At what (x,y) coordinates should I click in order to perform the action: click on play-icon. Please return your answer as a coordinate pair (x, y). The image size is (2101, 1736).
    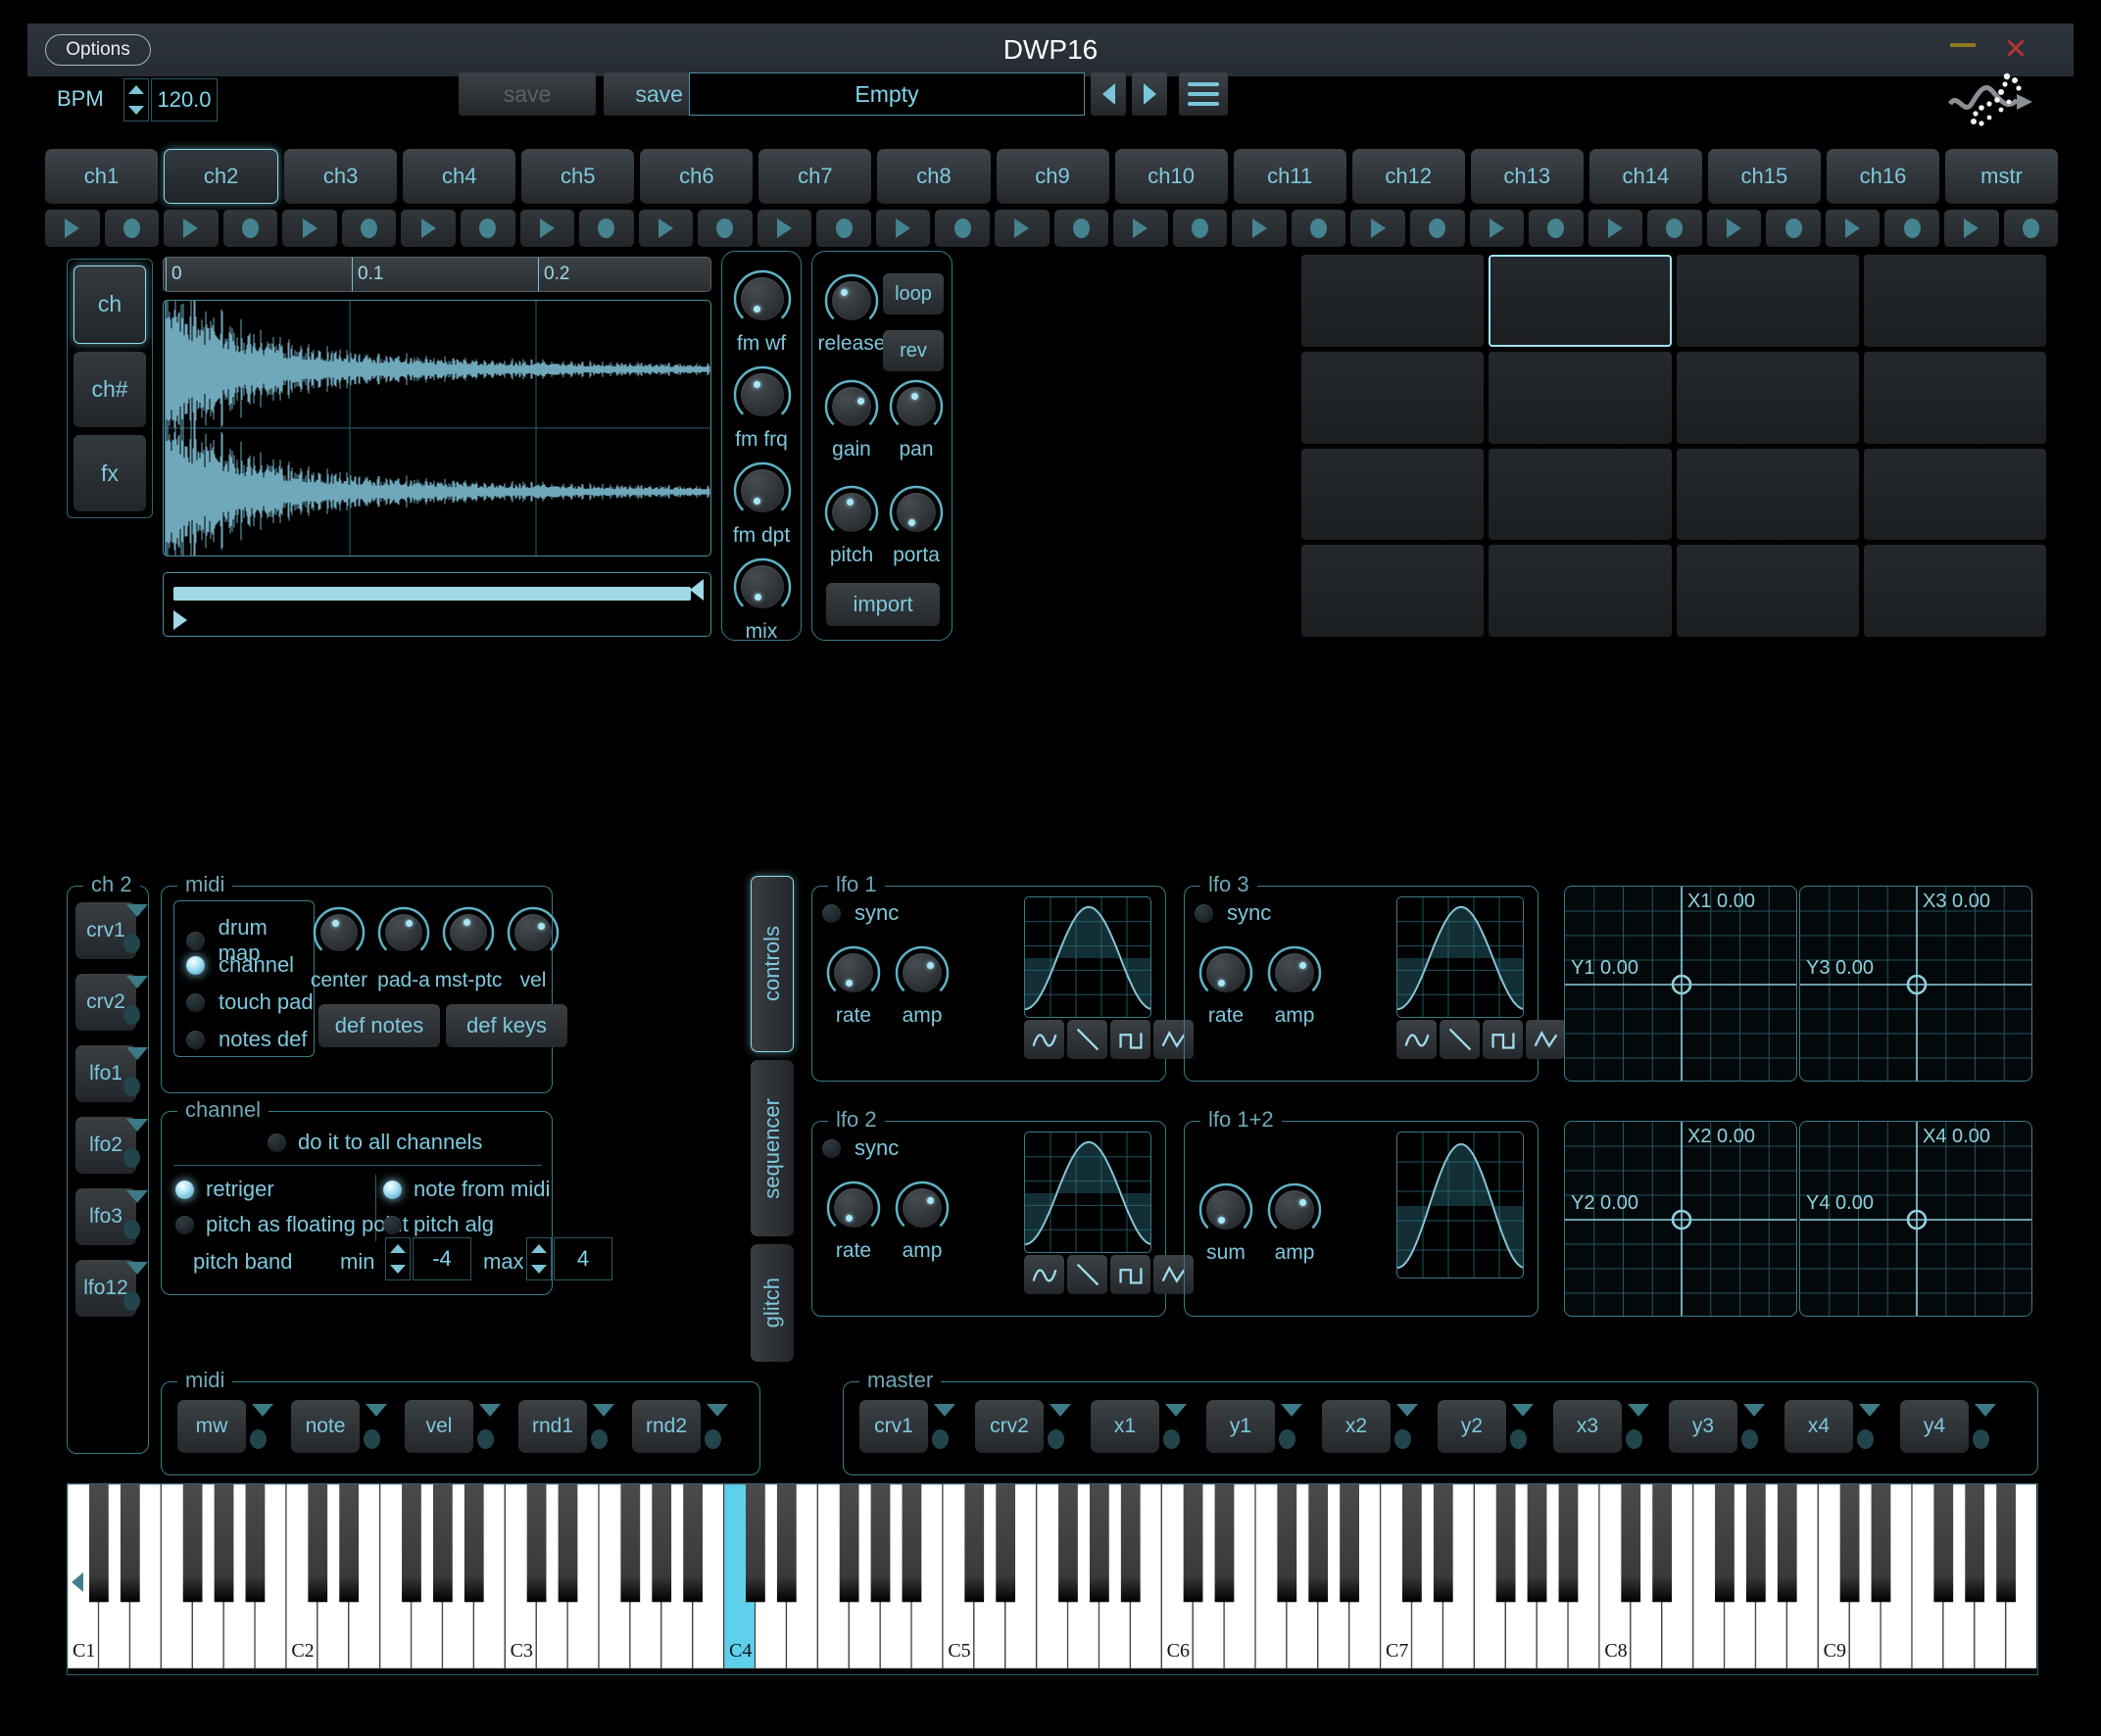
    Looking at the image, I should click on (180, 620).